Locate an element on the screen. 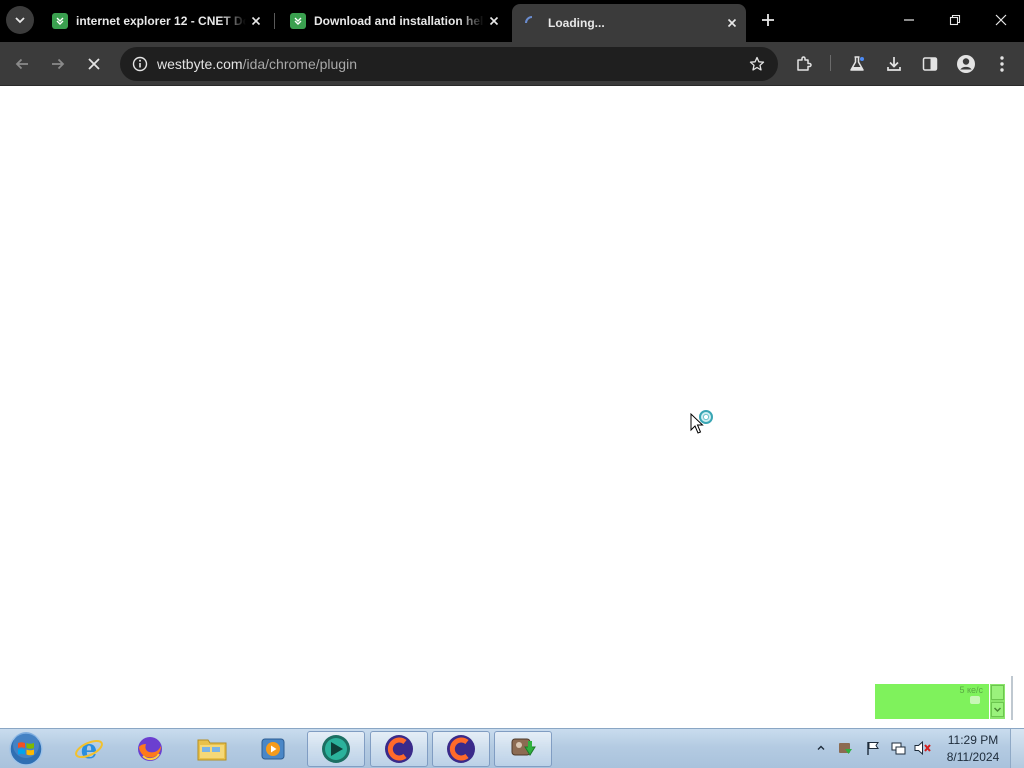  plus-icon is located at coordinates (768, 20).